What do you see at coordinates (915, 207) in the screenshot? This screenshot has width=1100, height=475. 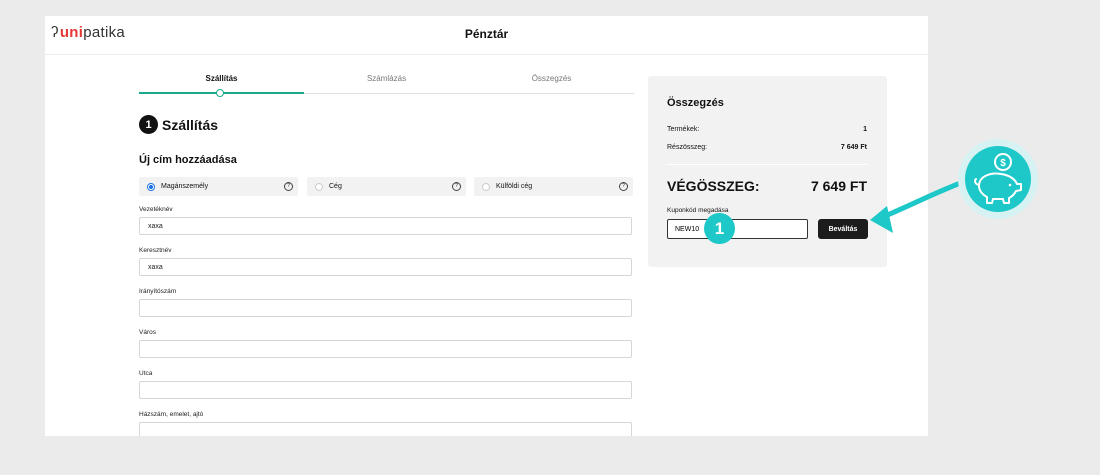 I see `annotation-arrow-icon` at bounding box center [915, 207].